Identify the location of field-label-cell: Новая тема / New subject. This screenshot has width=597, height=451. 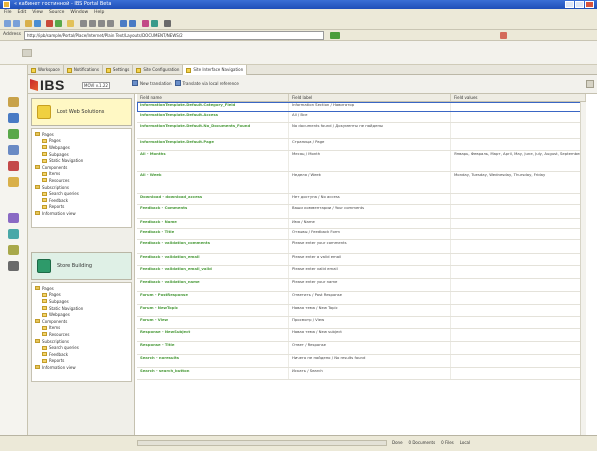
(370, 335).